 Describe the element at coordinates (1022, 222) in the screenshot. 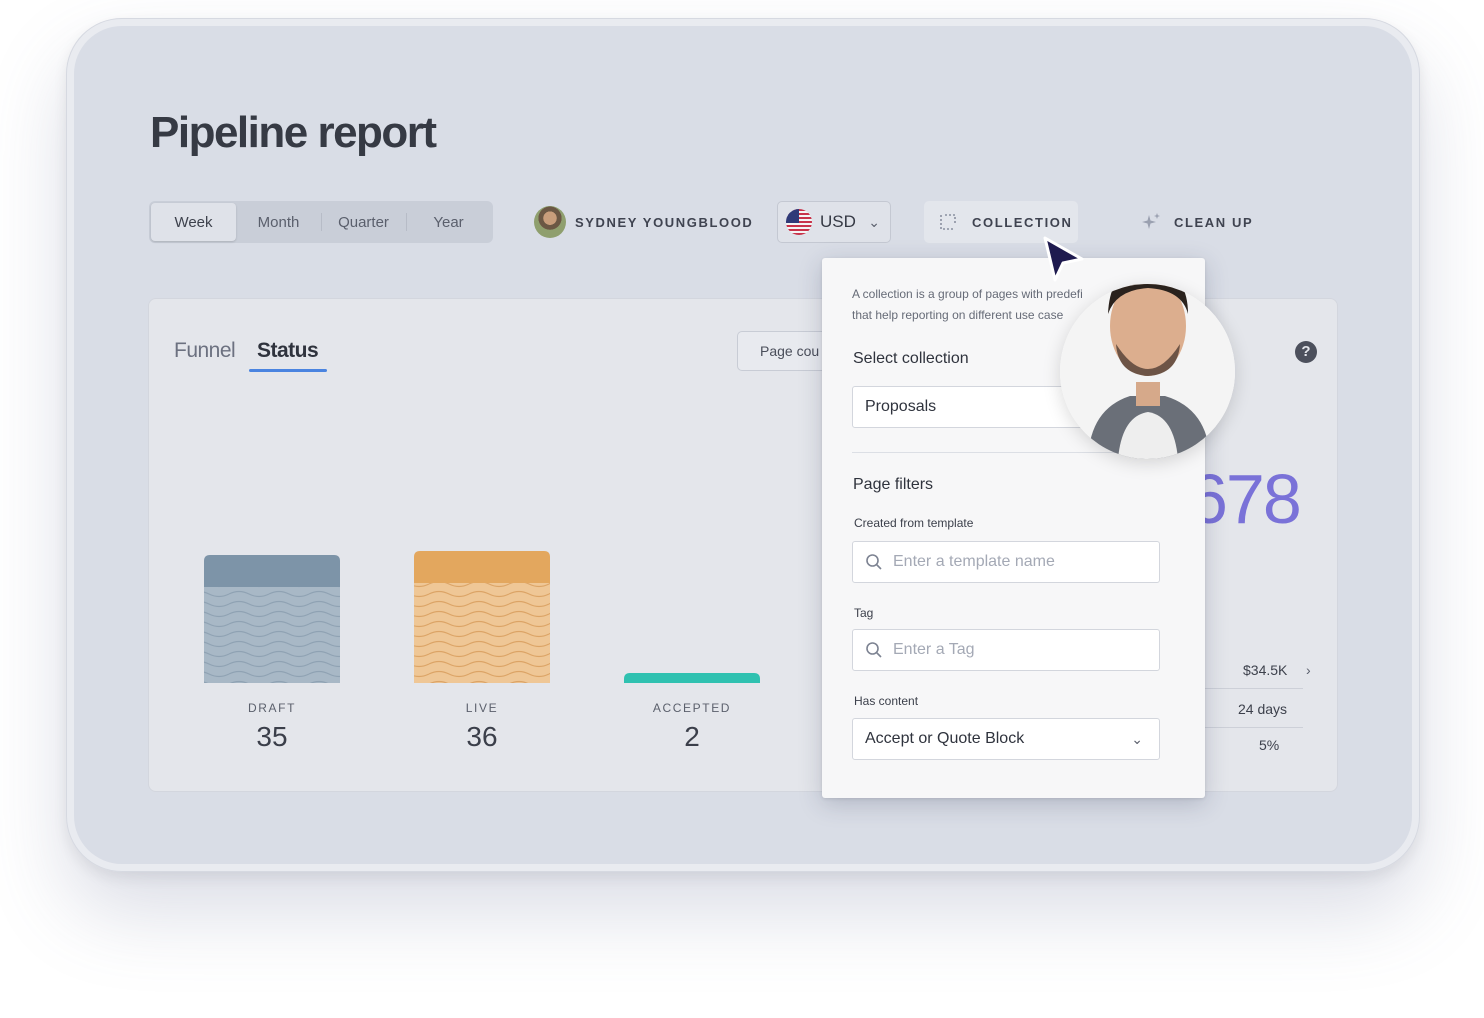

I see `collection-label: COLLECTION` at that location.